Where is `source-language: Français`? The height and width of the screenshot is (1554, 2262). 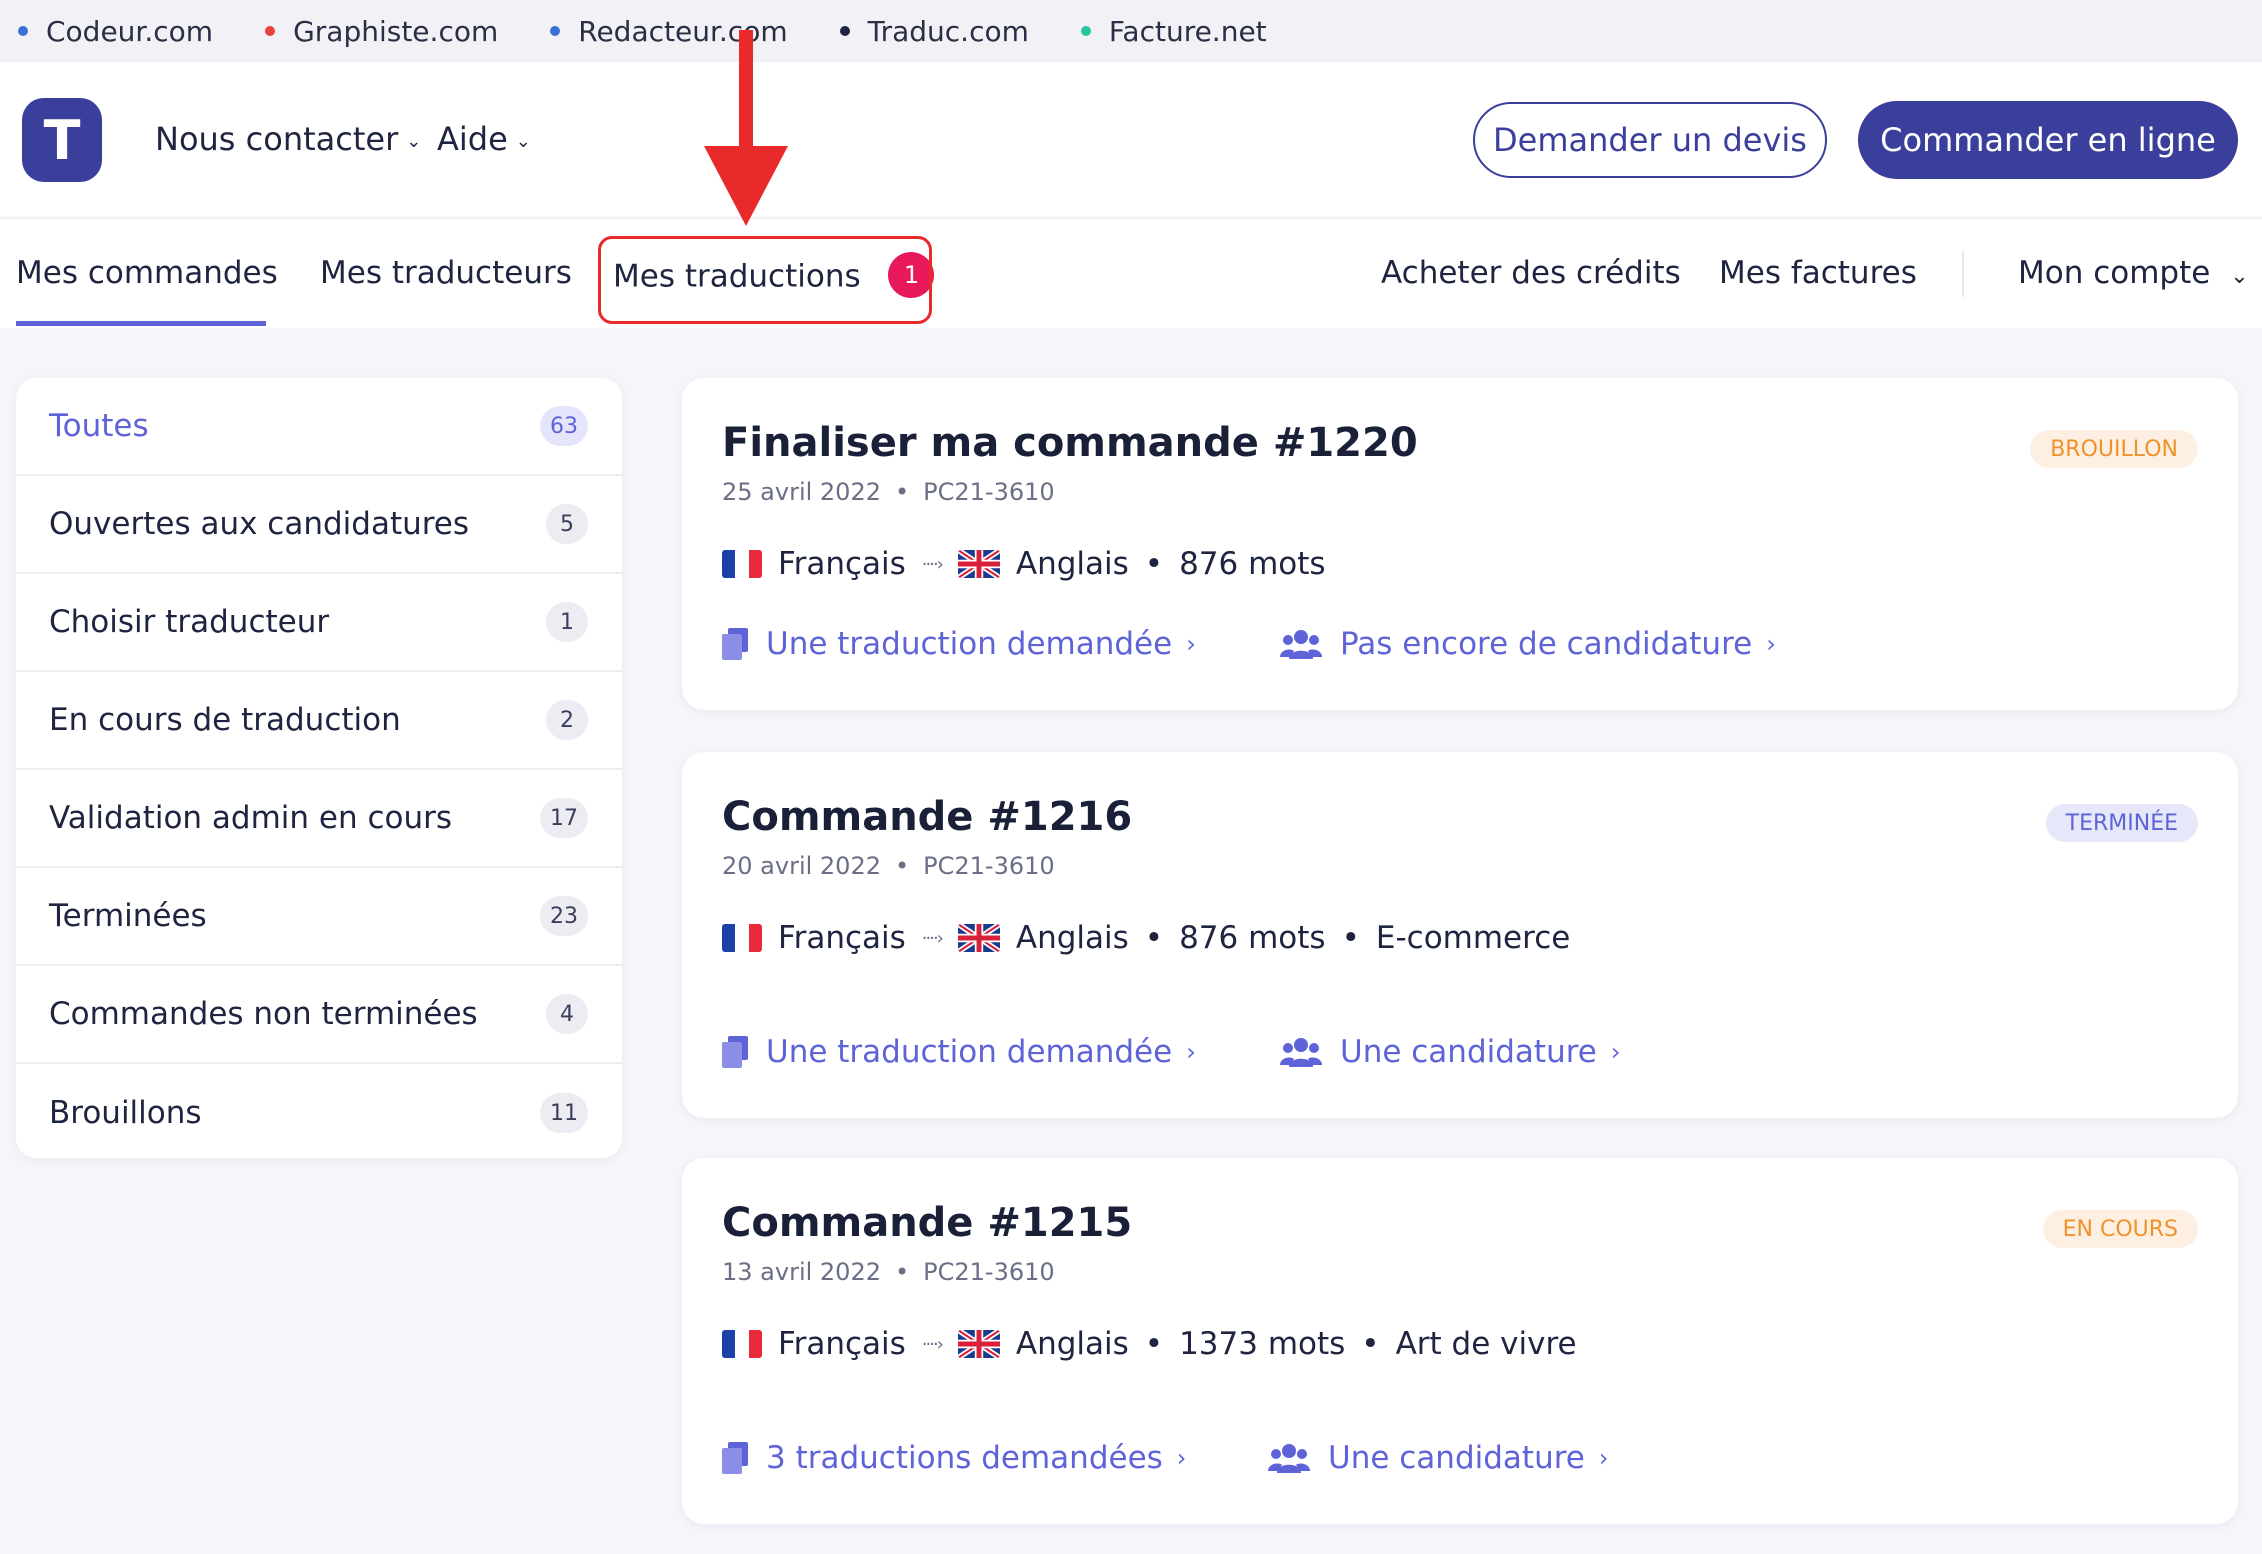
source-language: Français is located at coordinates (842, 938).